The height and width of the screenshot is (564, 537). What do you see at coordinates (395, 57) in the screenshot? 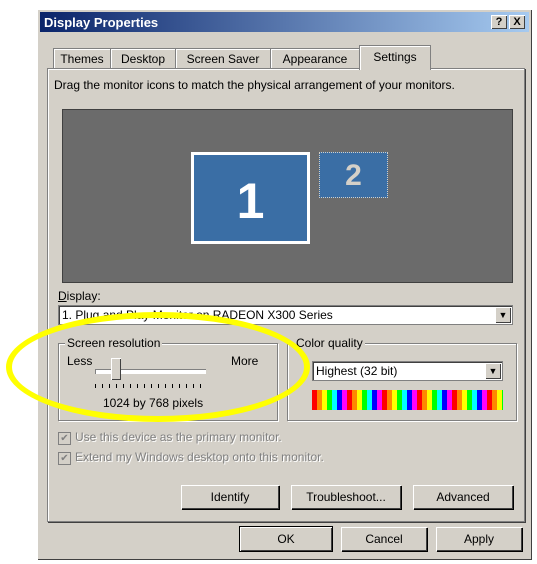
I see `tab-settings: Settings` at bounding box center [395, 57].